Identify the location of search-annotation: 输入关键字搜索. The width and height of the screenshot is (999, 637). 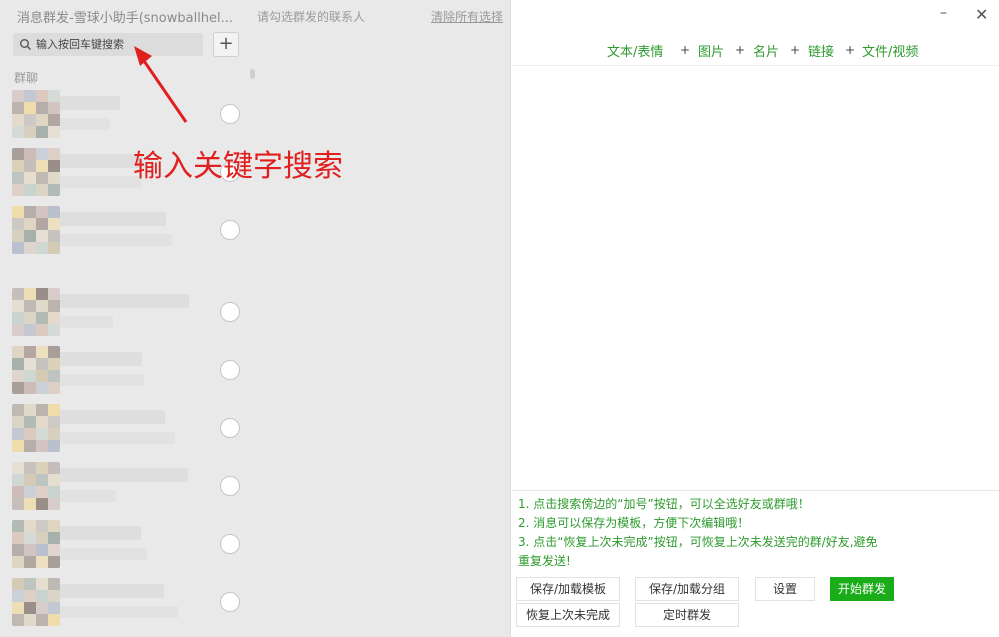
(238, 166).